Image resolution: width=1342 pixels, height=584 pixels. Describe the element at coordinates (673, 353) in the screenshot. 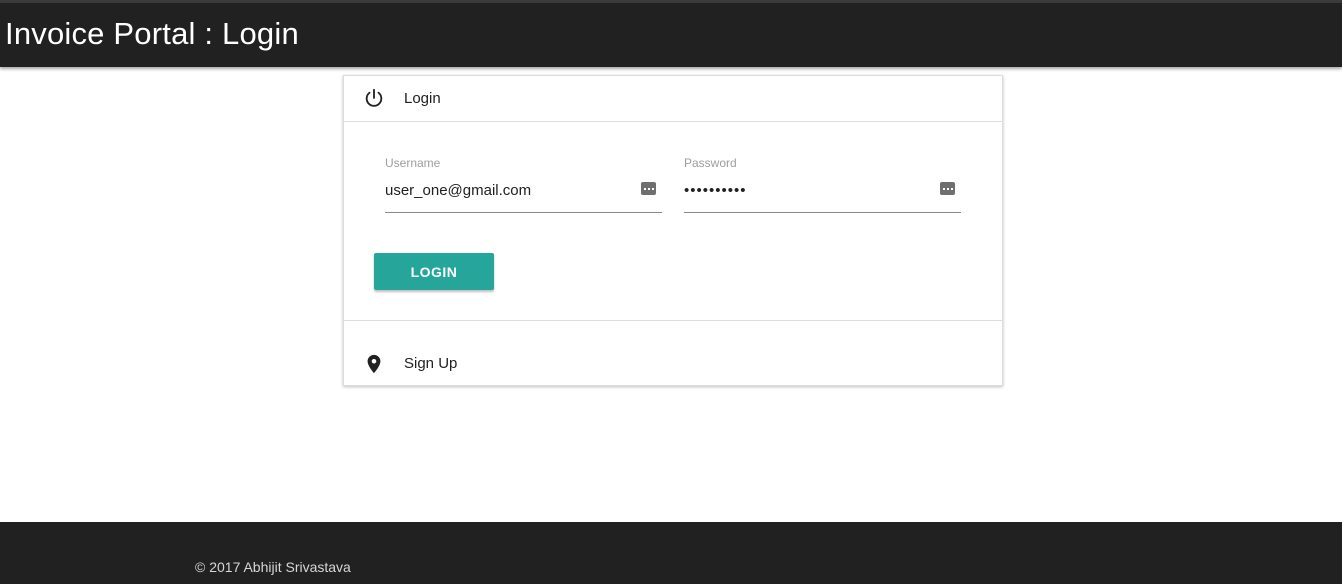

I see `signup-section-header: Sign Up` at that location.